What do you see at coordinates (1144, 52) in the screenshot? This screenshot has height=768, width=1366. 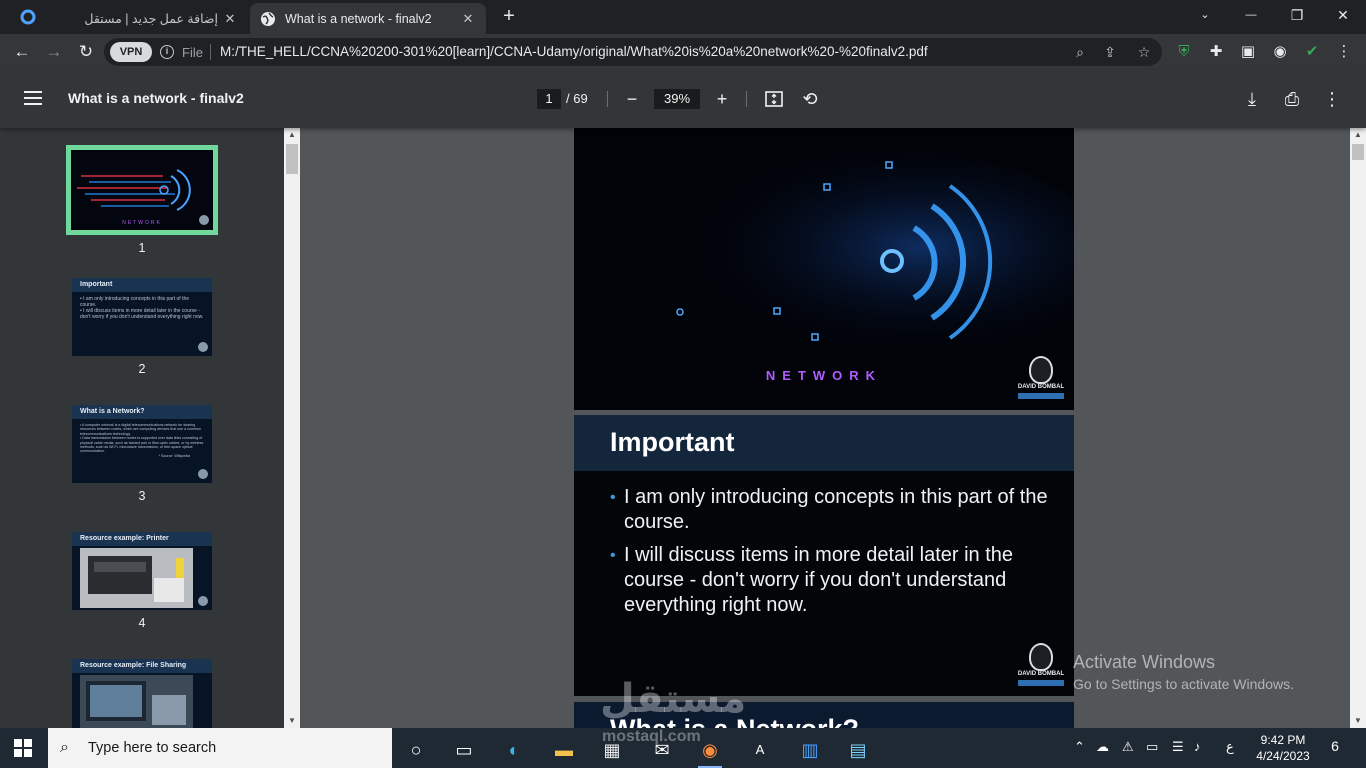 I see `bookmark-star-icon: ☆` at bounding box center [1144, 52].